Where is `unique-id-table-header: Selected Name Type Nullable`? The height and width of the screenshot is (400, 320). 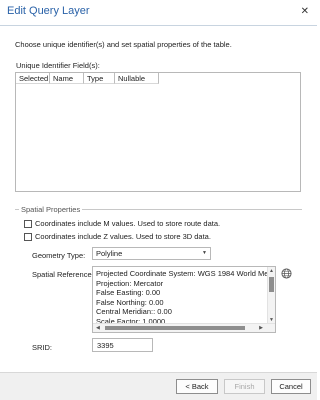 unique-id-table-header: Selected Name Type Nullable is located at coordinates (158, 78).